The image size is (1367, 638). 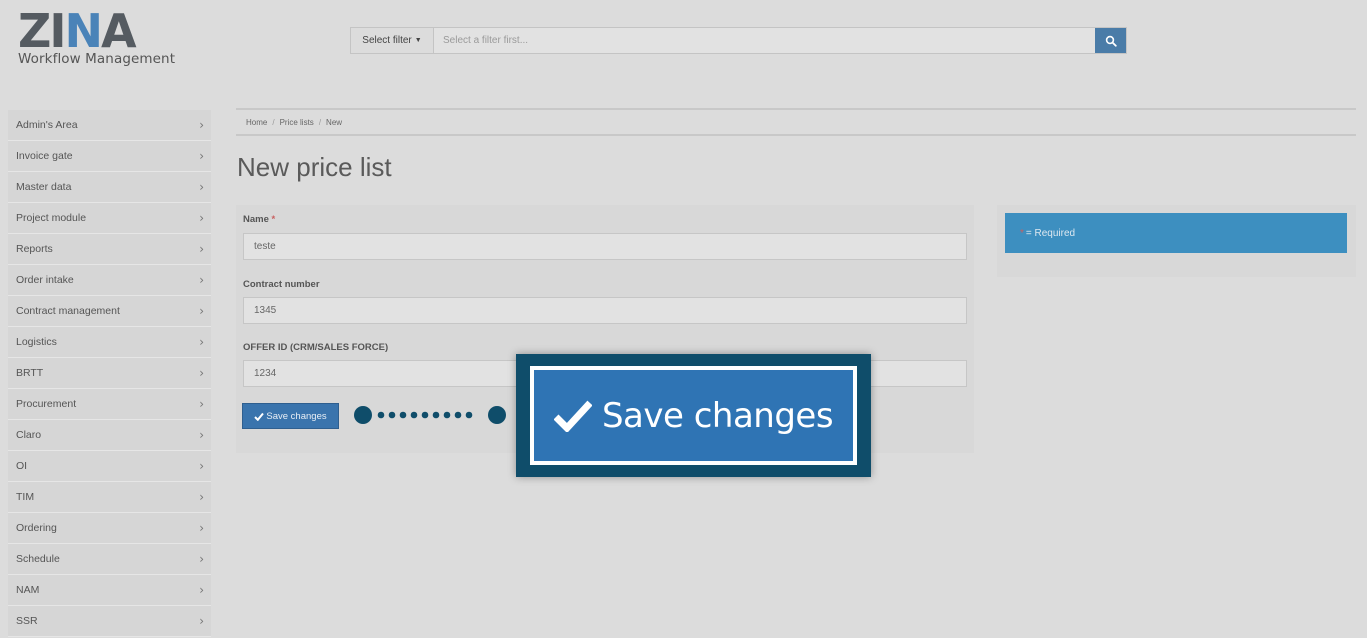 I want to click on required-legend: * = Required, so click(x=1176, y=233).